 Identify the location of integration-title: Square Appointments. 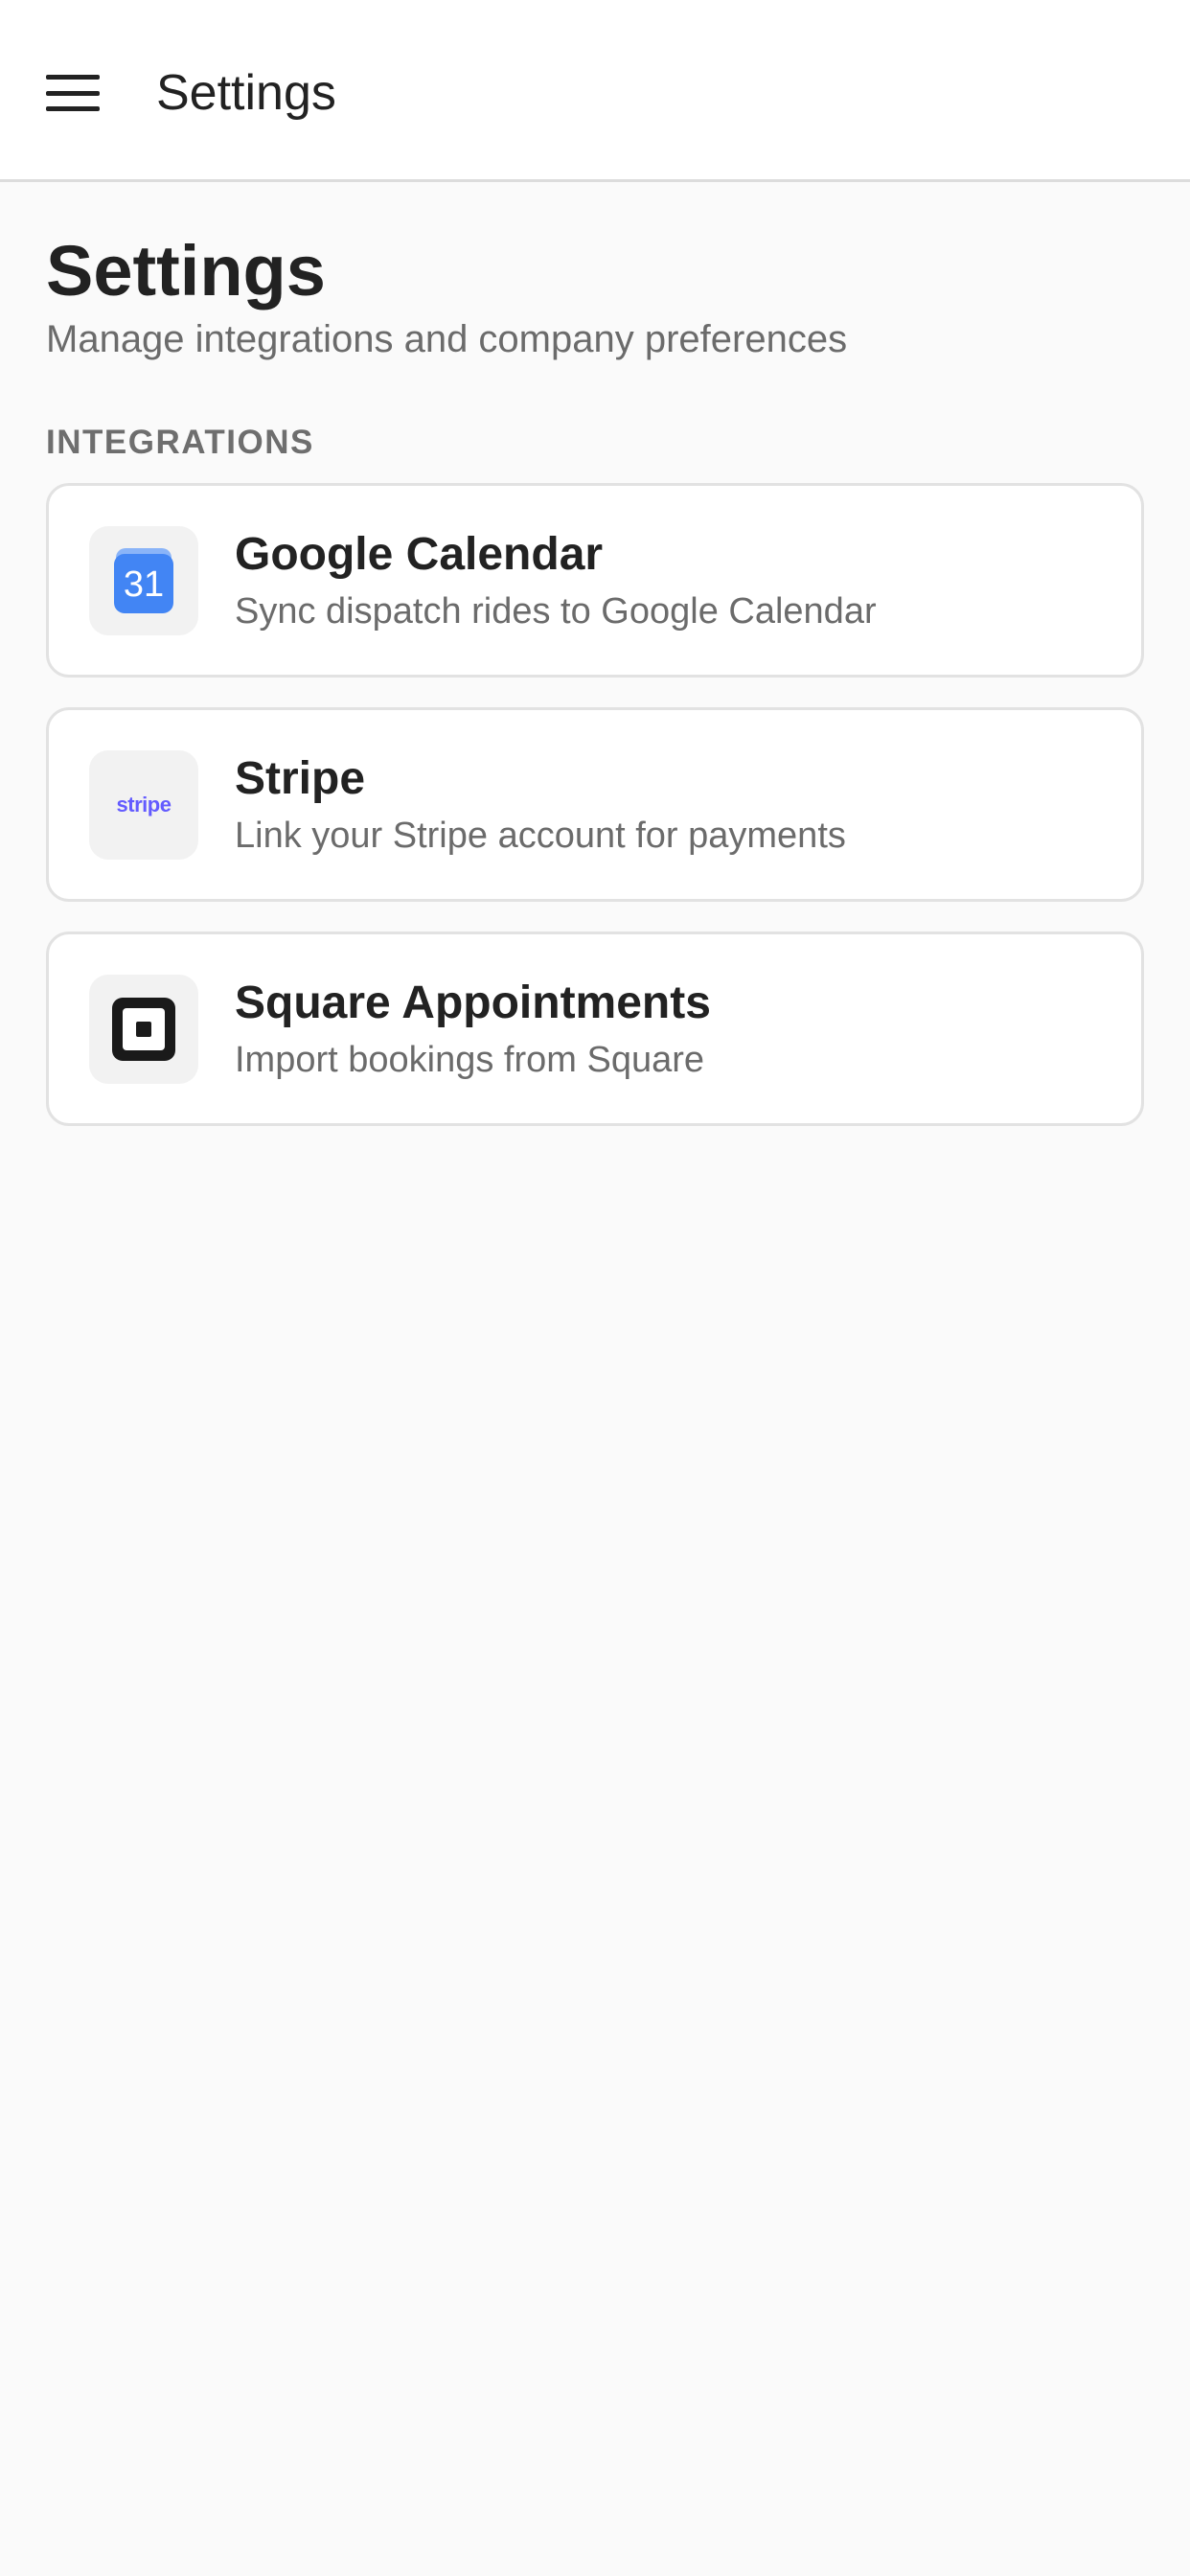
(473, 1002).